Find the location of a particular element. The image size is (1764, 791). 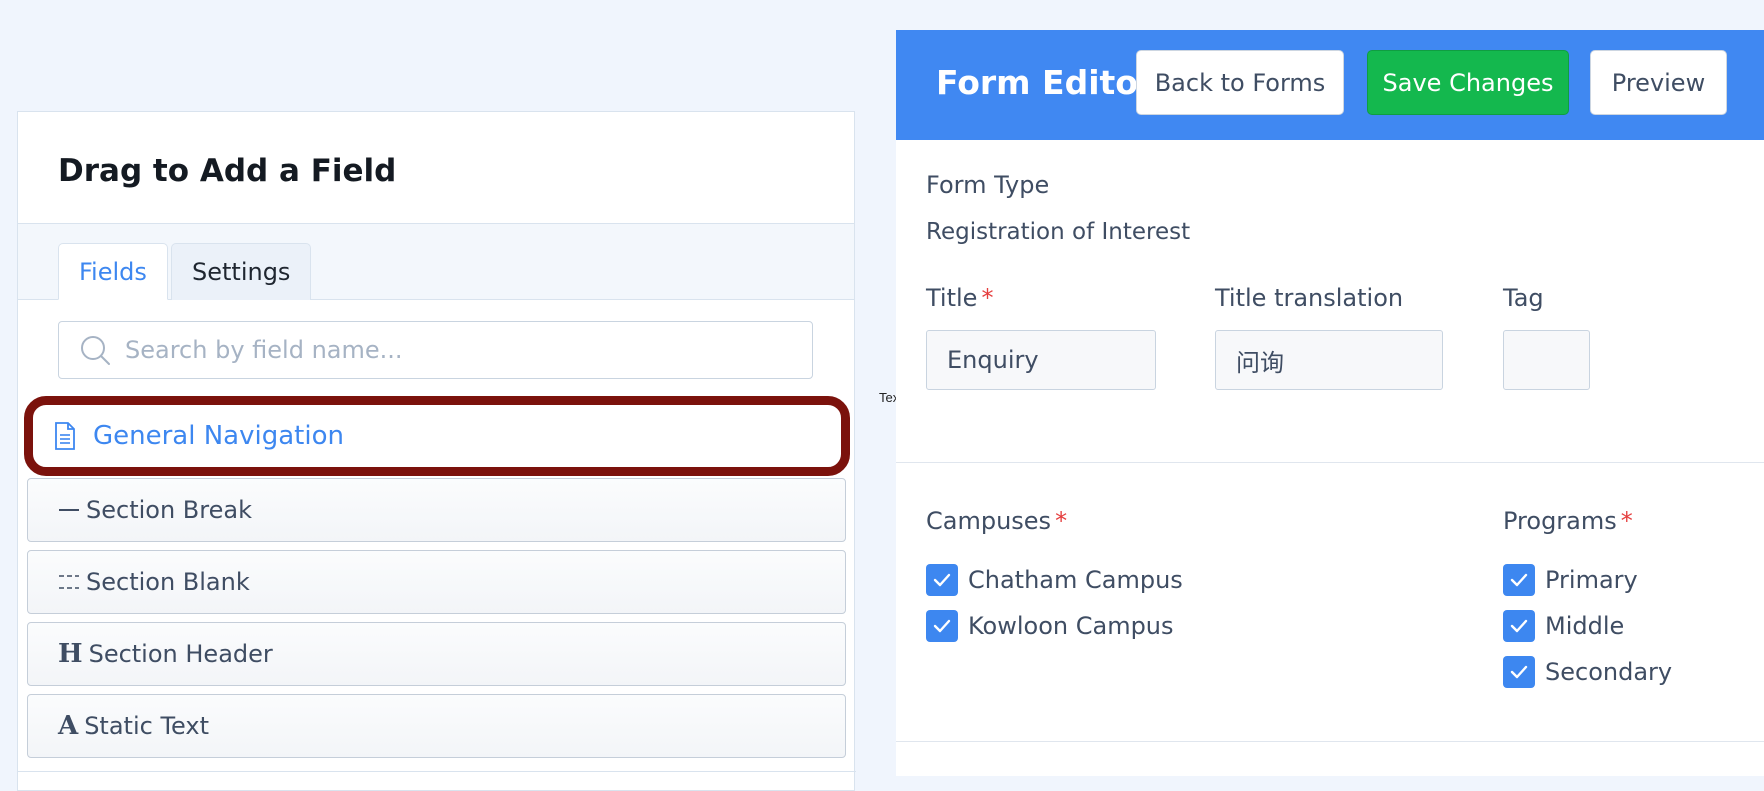

checkbox-middle: Middle is located at coordinates (1563, 626).